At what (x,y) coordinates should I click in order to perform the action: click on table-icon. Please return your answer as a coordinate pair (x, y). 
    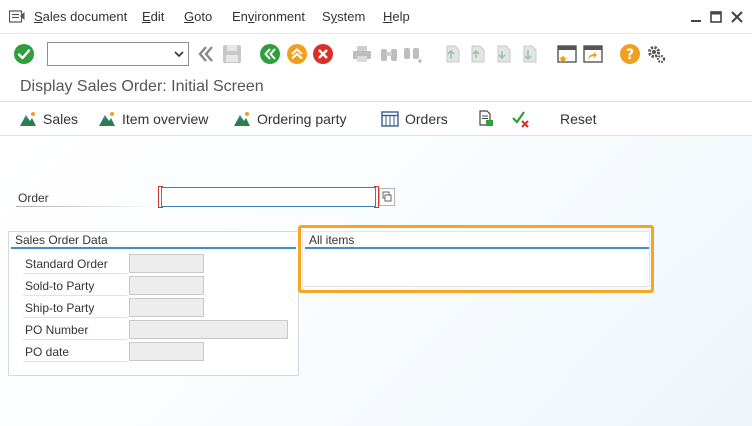
    Looking at the image, I should click on (390, 119).